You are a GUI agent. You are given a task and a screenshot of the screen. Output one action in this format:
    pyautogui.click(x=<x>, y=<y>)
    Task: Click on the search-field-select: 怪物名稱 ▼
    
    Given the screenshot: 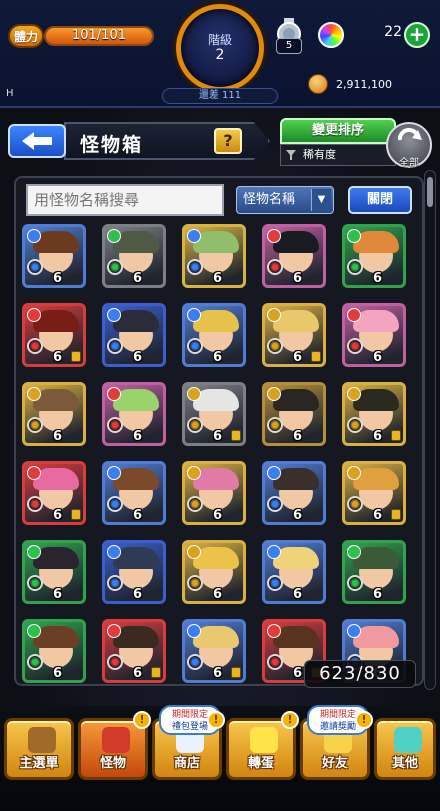 What is the action you would take?
    pyautogui.click(x=285, y=200)
    